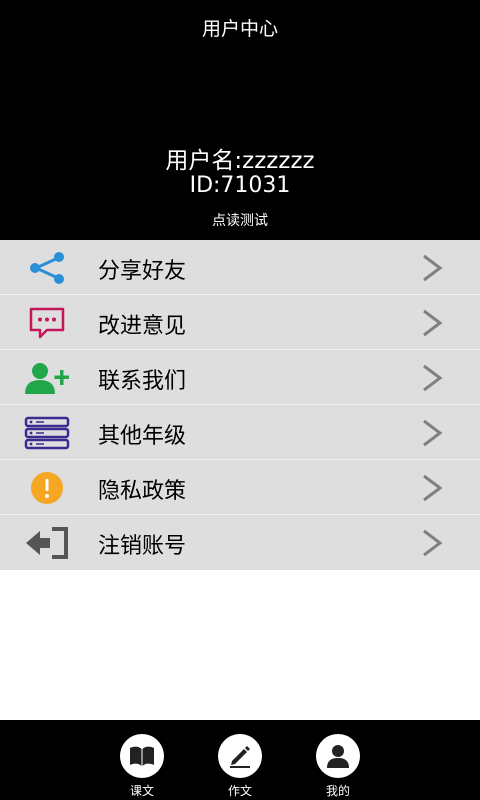  What do you see at coordinates (142, 381) in the screenshot?
I see `menu-item-label: 联系我们` at bounding box center [142, 381].